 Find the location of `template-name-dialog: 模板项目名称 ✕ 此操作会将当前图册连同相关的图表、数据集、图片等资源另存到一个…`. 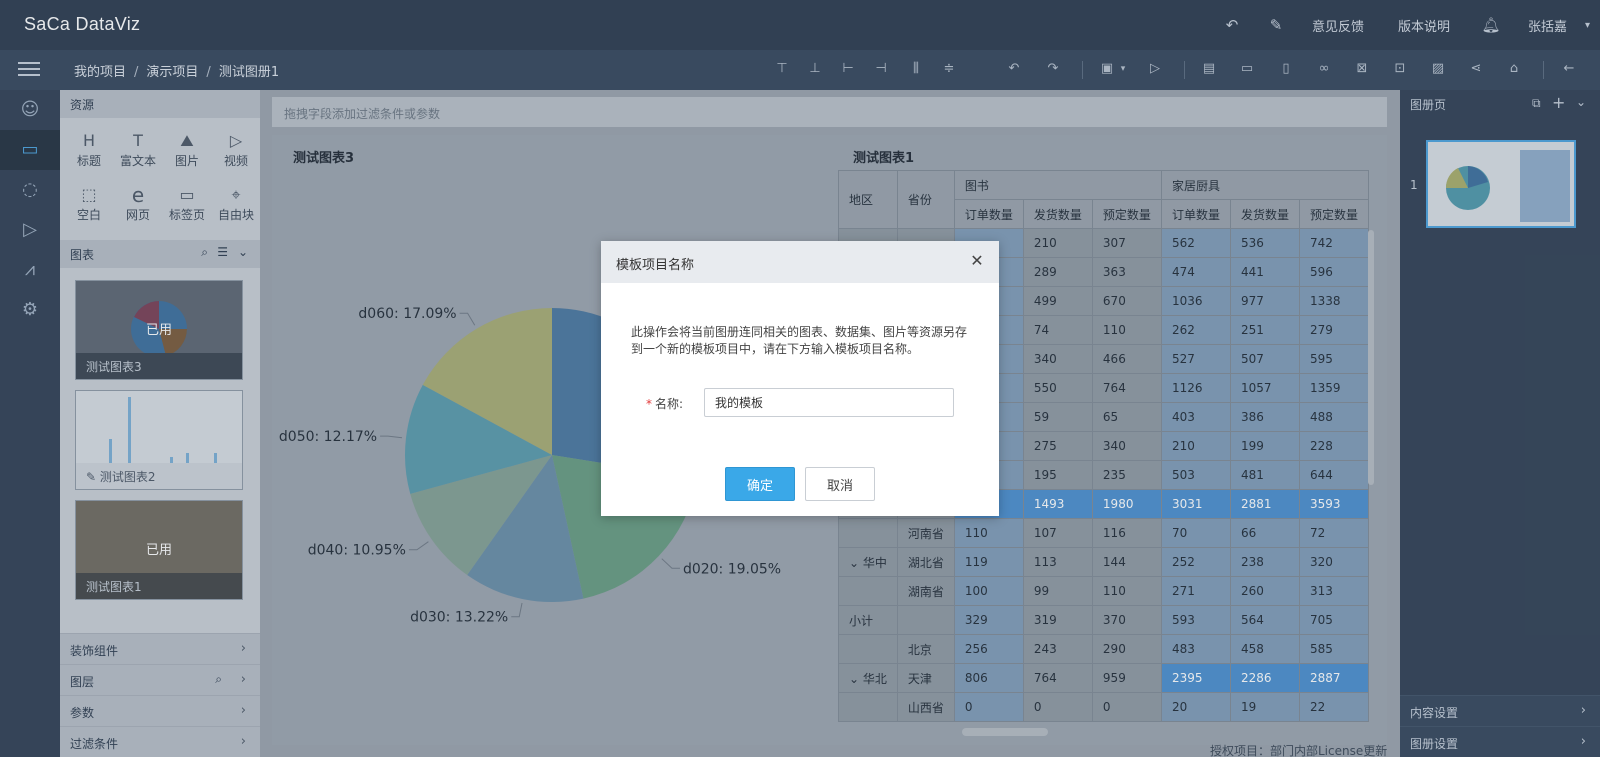

template-name-dialog: 模板项目名称 ✕ 此操作会将当前图册连同相关的图表、数据集、图片等资源另存到一个… is located at coordinates (800, 378).